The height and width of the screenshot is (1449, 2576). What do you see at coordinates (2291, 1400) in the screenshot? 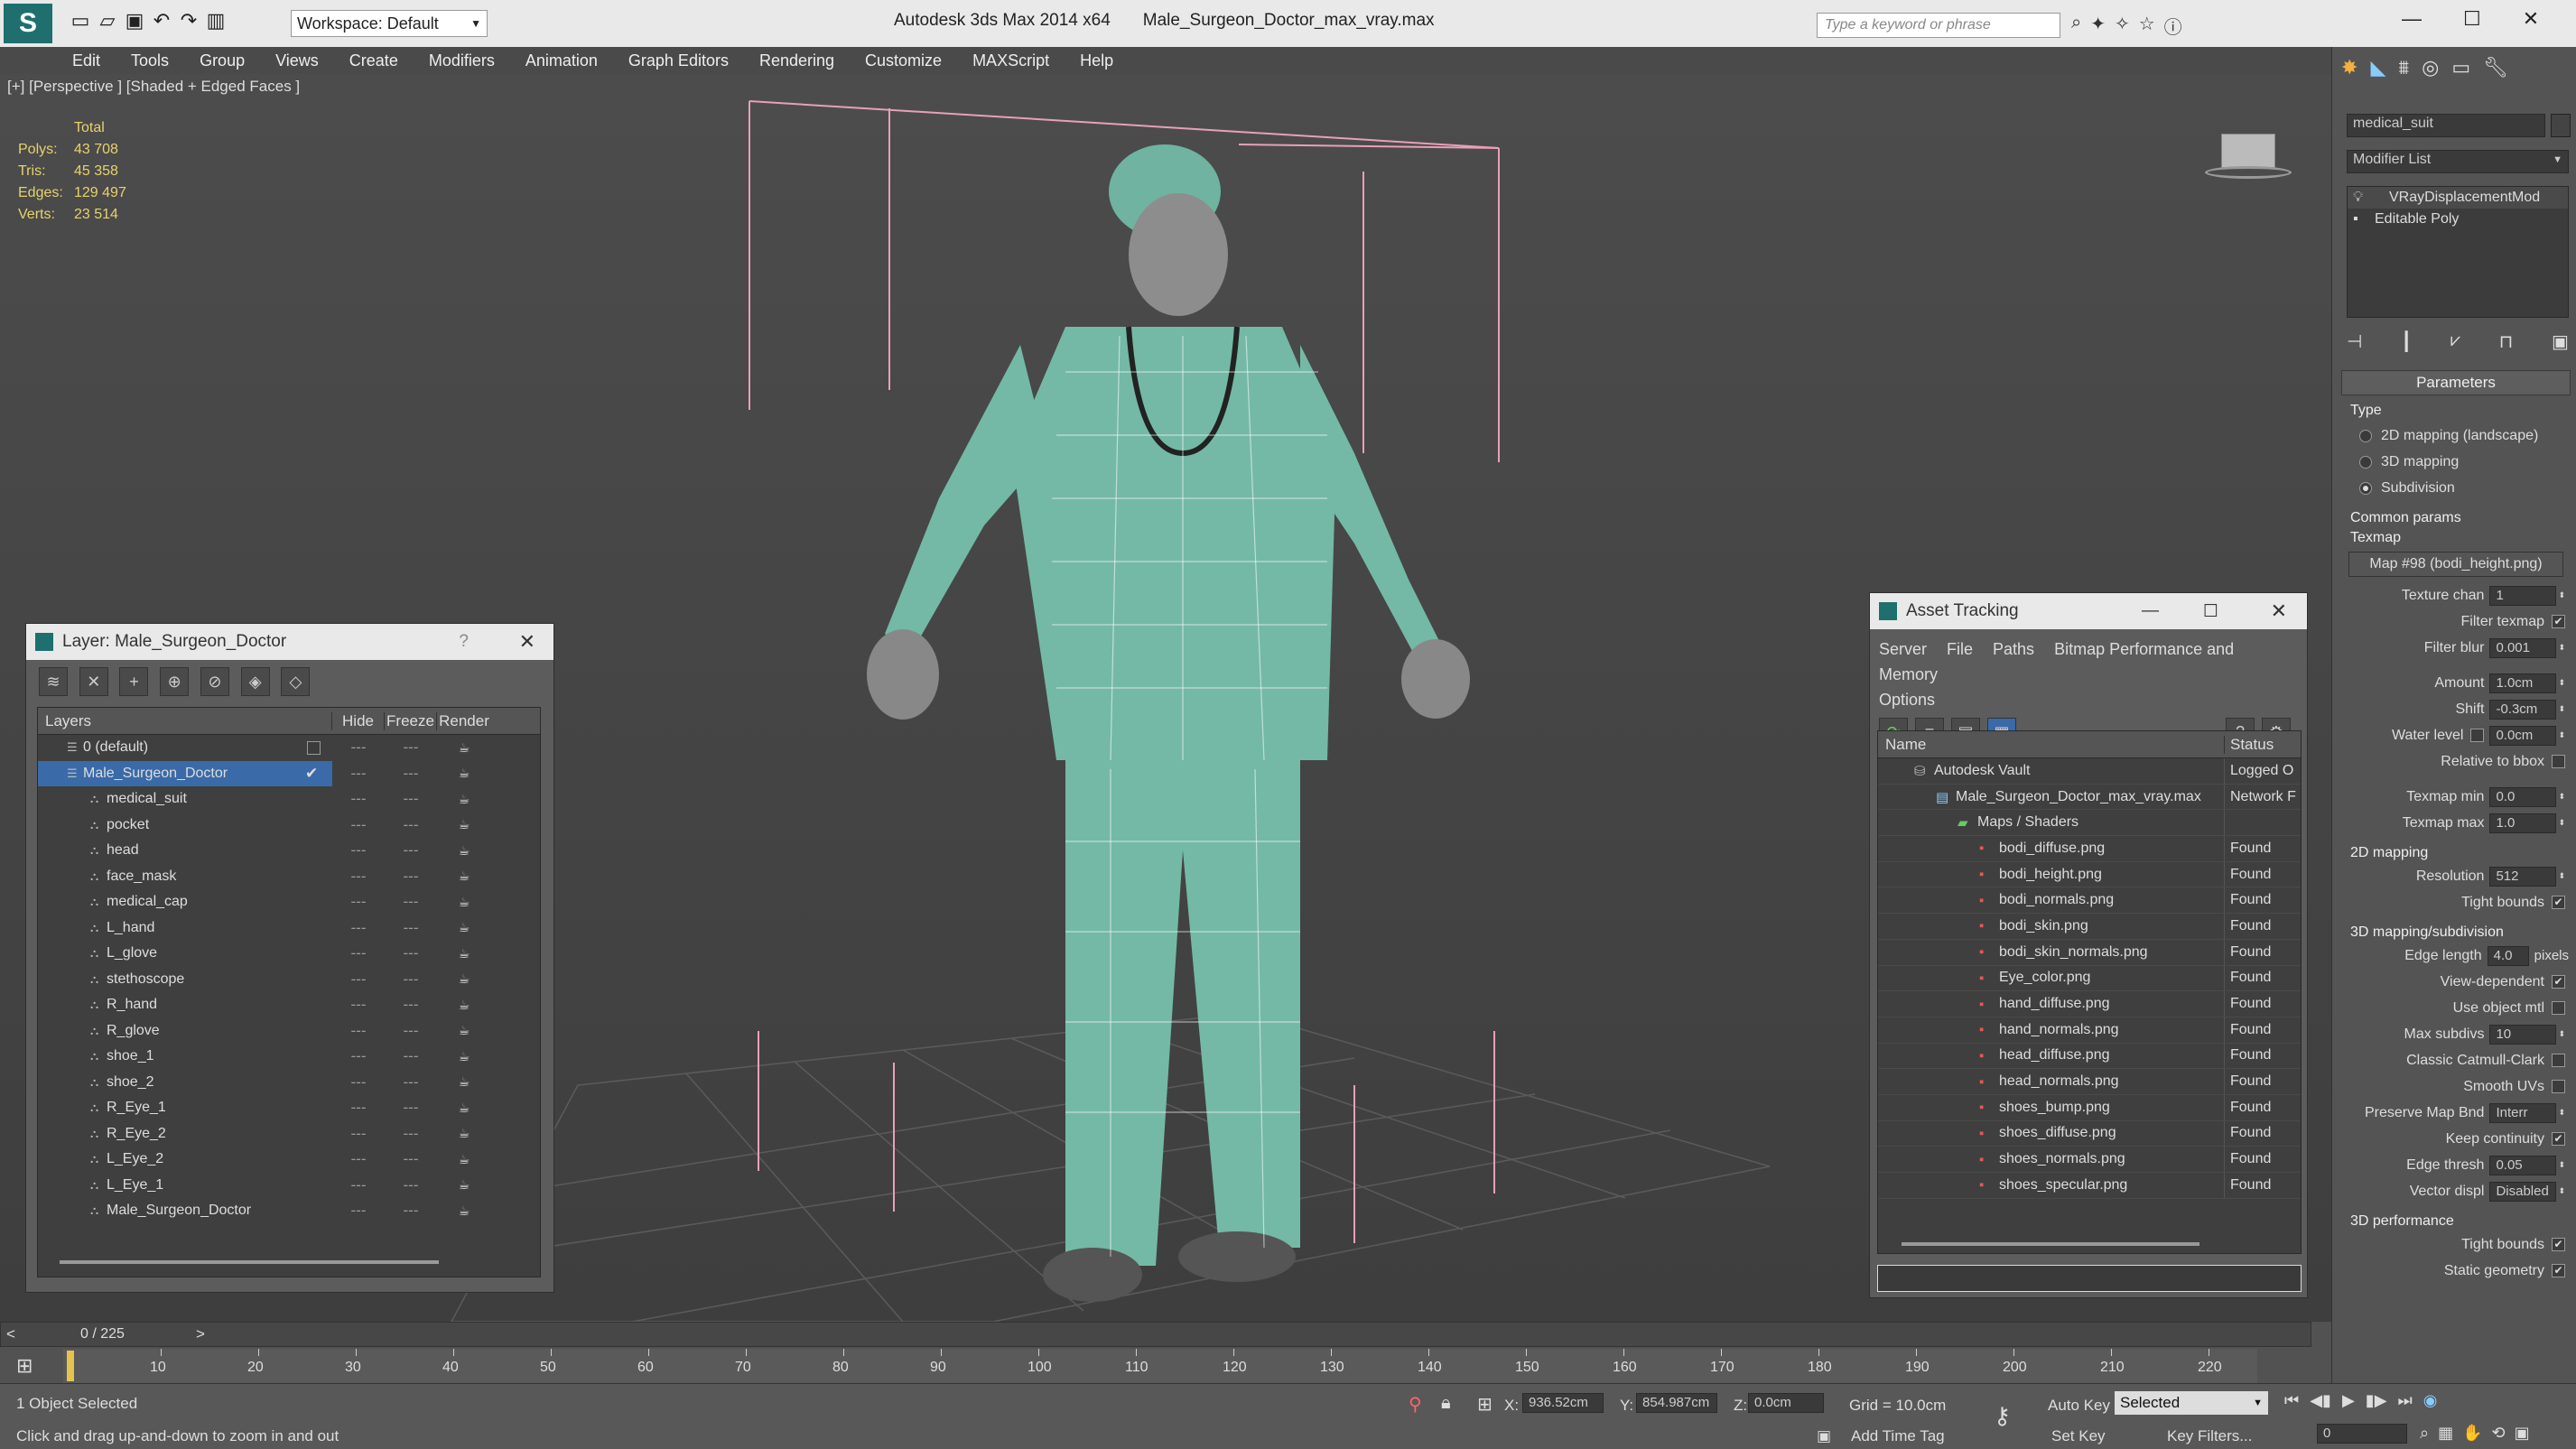
I see `go-to-start-icon: ⏮` at bounding box center [2291, 1400].